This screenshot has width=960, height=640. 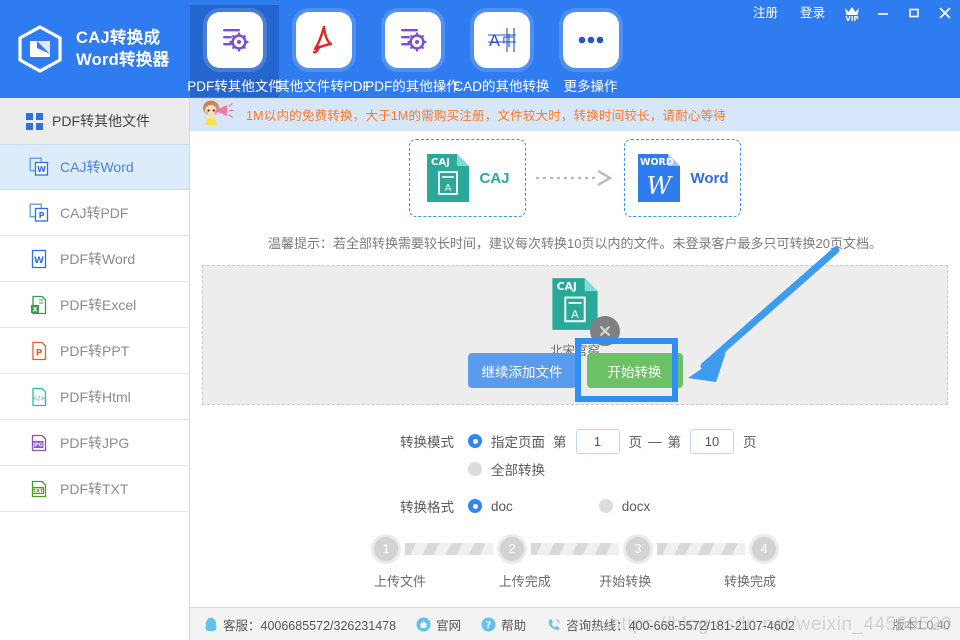 What do you see at coordinates (323, 86) in the screenshot?
I see `toolbar-label: 其他文件转PDF` at bounding box center [323, 86].